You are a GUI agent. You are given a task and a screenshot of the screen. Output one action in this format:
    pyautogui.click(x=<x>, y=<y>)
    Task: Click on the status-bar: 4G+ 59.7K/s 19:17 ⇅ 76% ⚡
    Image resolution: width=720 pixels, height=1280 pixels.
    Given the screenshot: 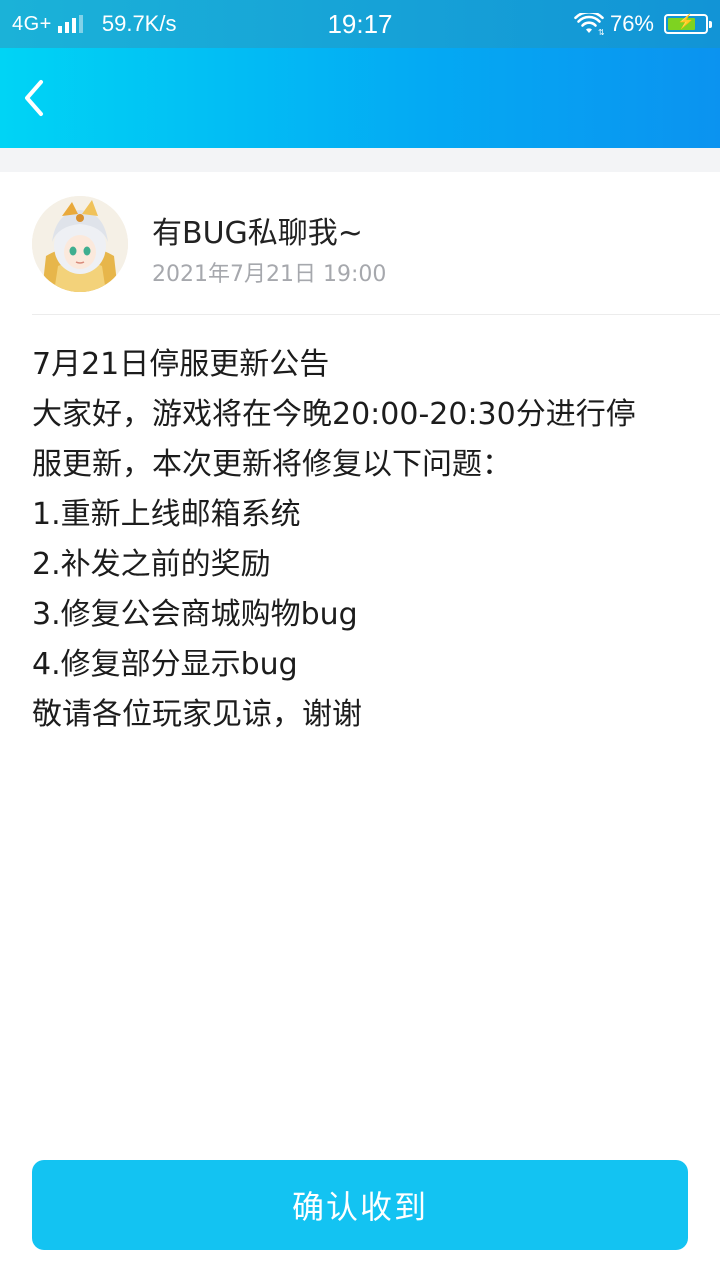 What is the action you would take?
    pyautogui.click(x=360, y=24)
    